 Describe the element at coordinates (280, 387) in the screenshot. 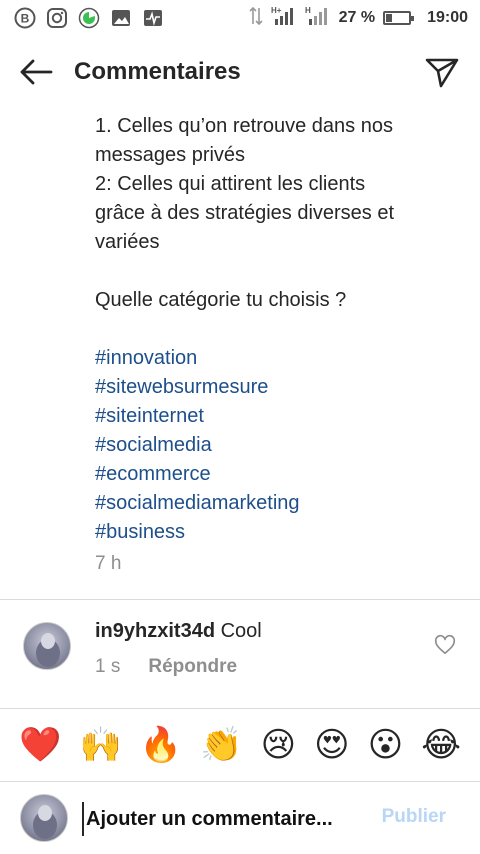

I see `hashtag-link: #sitewebsurmesure` at that location.